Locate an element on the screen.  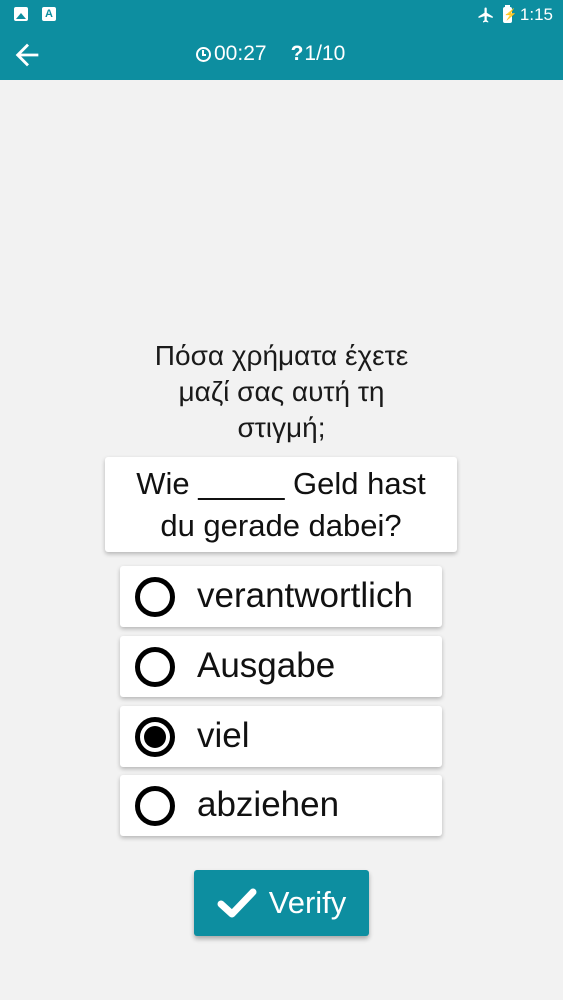
question-line: μαζί σας αυτή τη is located at coordinates (281, 391).